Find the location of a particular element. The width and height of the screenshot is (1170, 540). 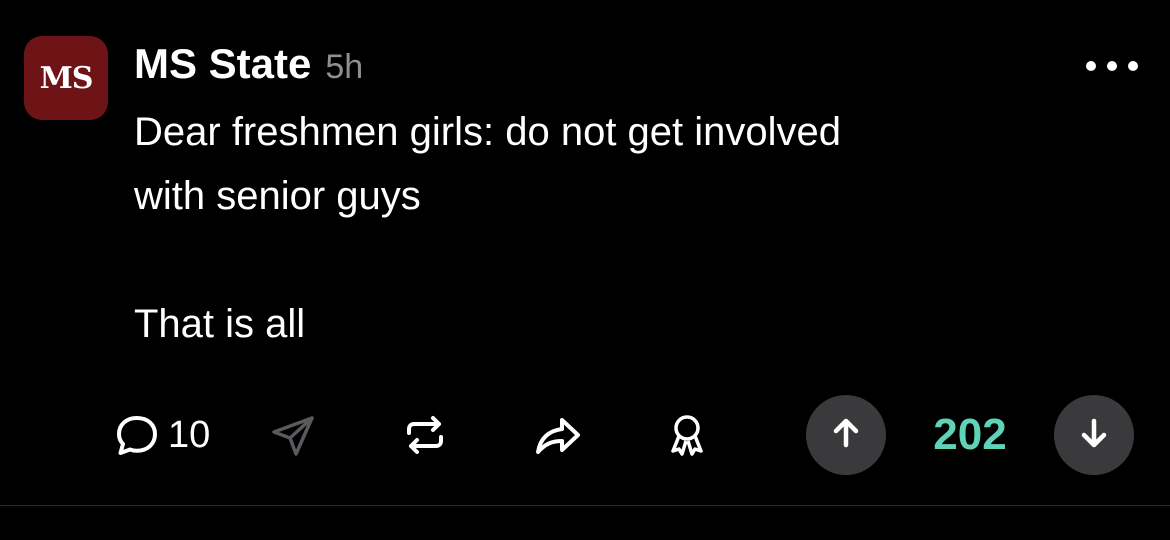

upvote-button is located at coordinates (846, 435).